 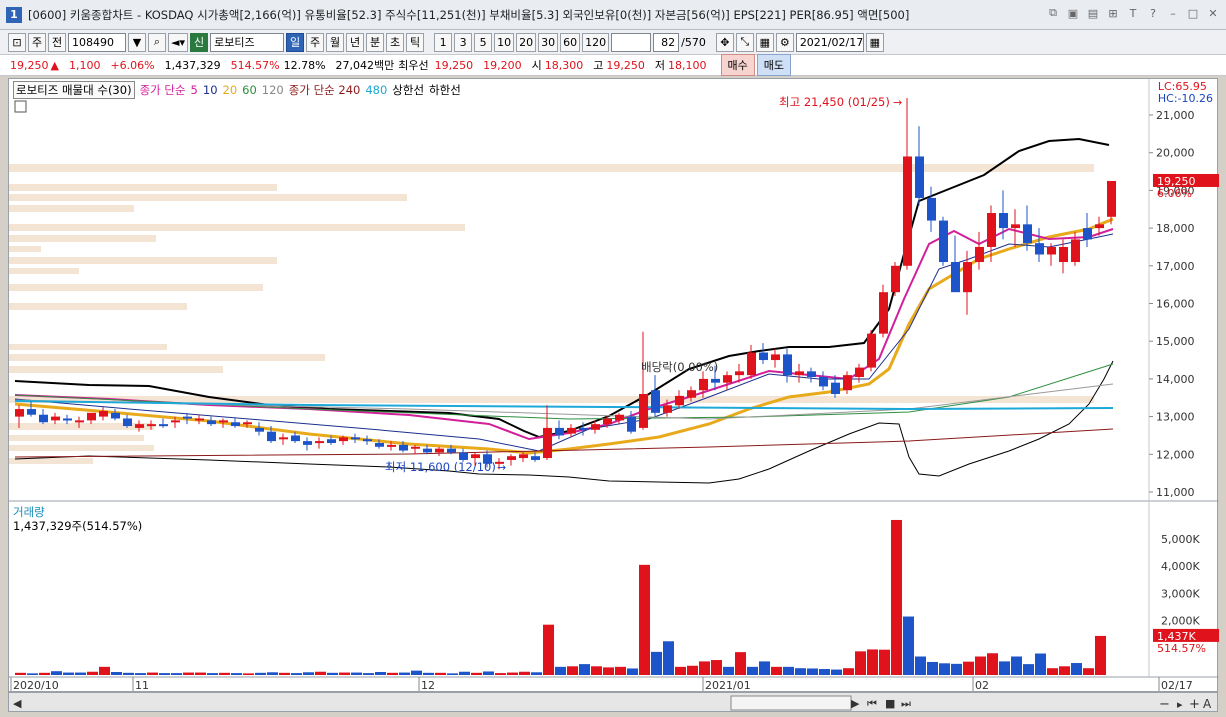 I want to click on date-axis-label: 2020/10, so click(x=36, y=685).